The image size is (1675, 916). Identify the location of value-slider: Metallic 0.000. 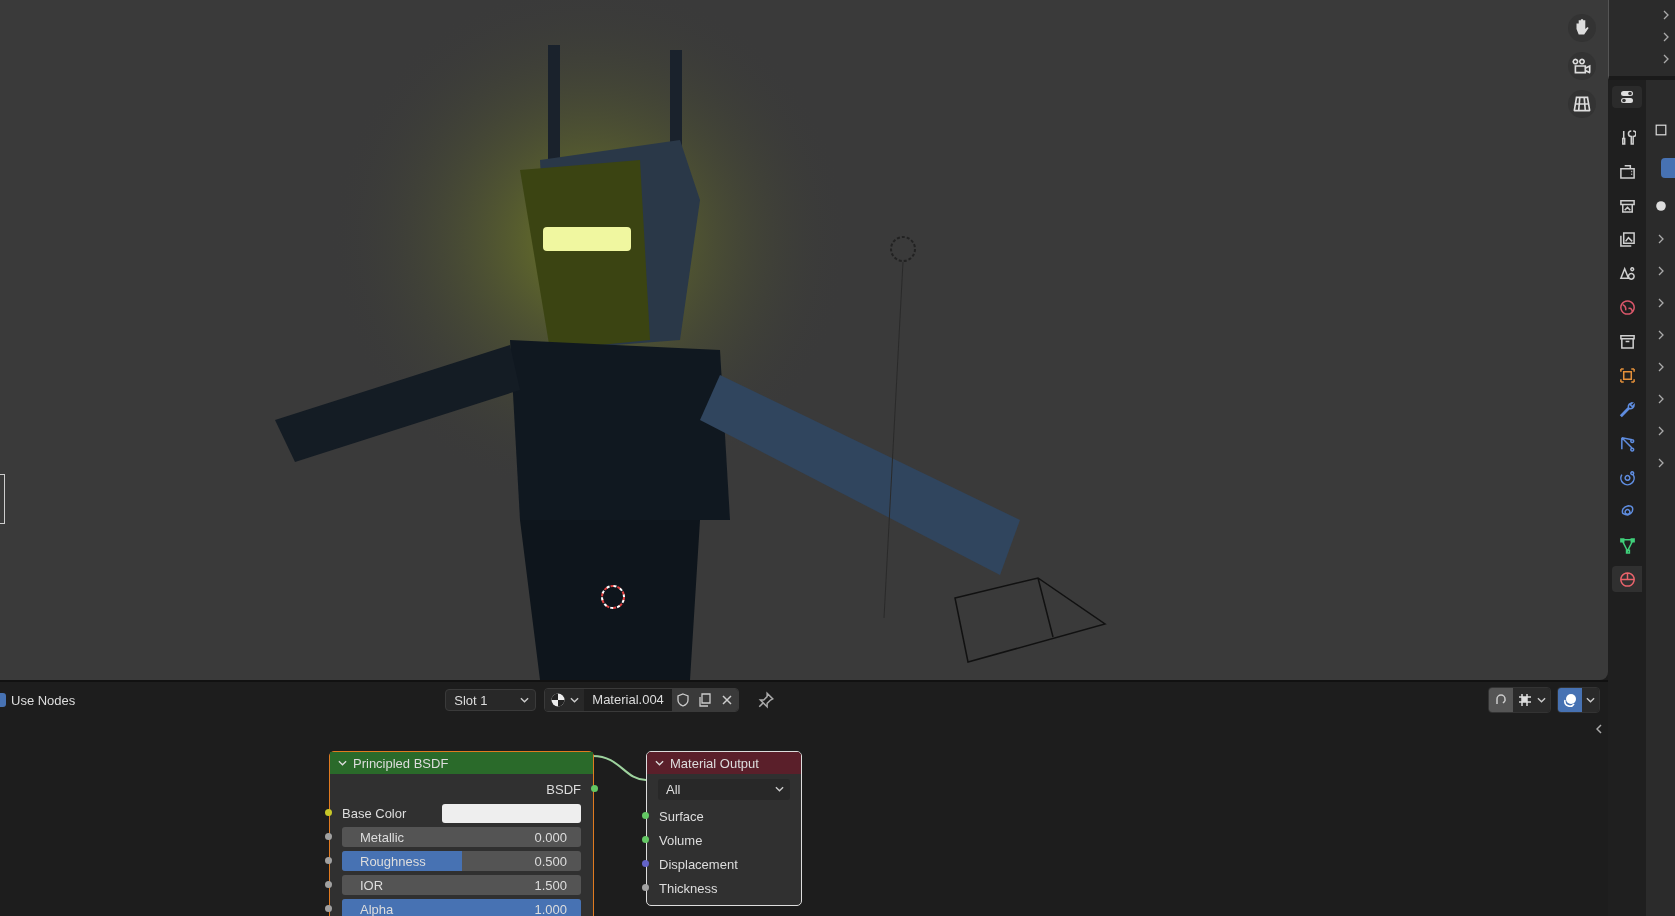
(461, 837).